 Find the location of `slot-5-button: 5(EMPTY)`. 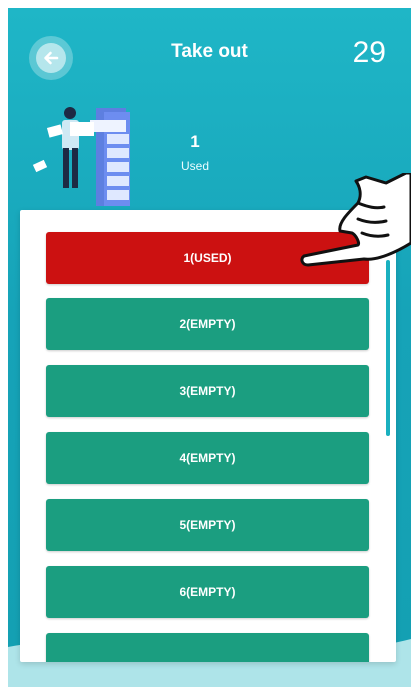

slot-5-button: 5(EMPTY) is located at coordinates (207, 525).